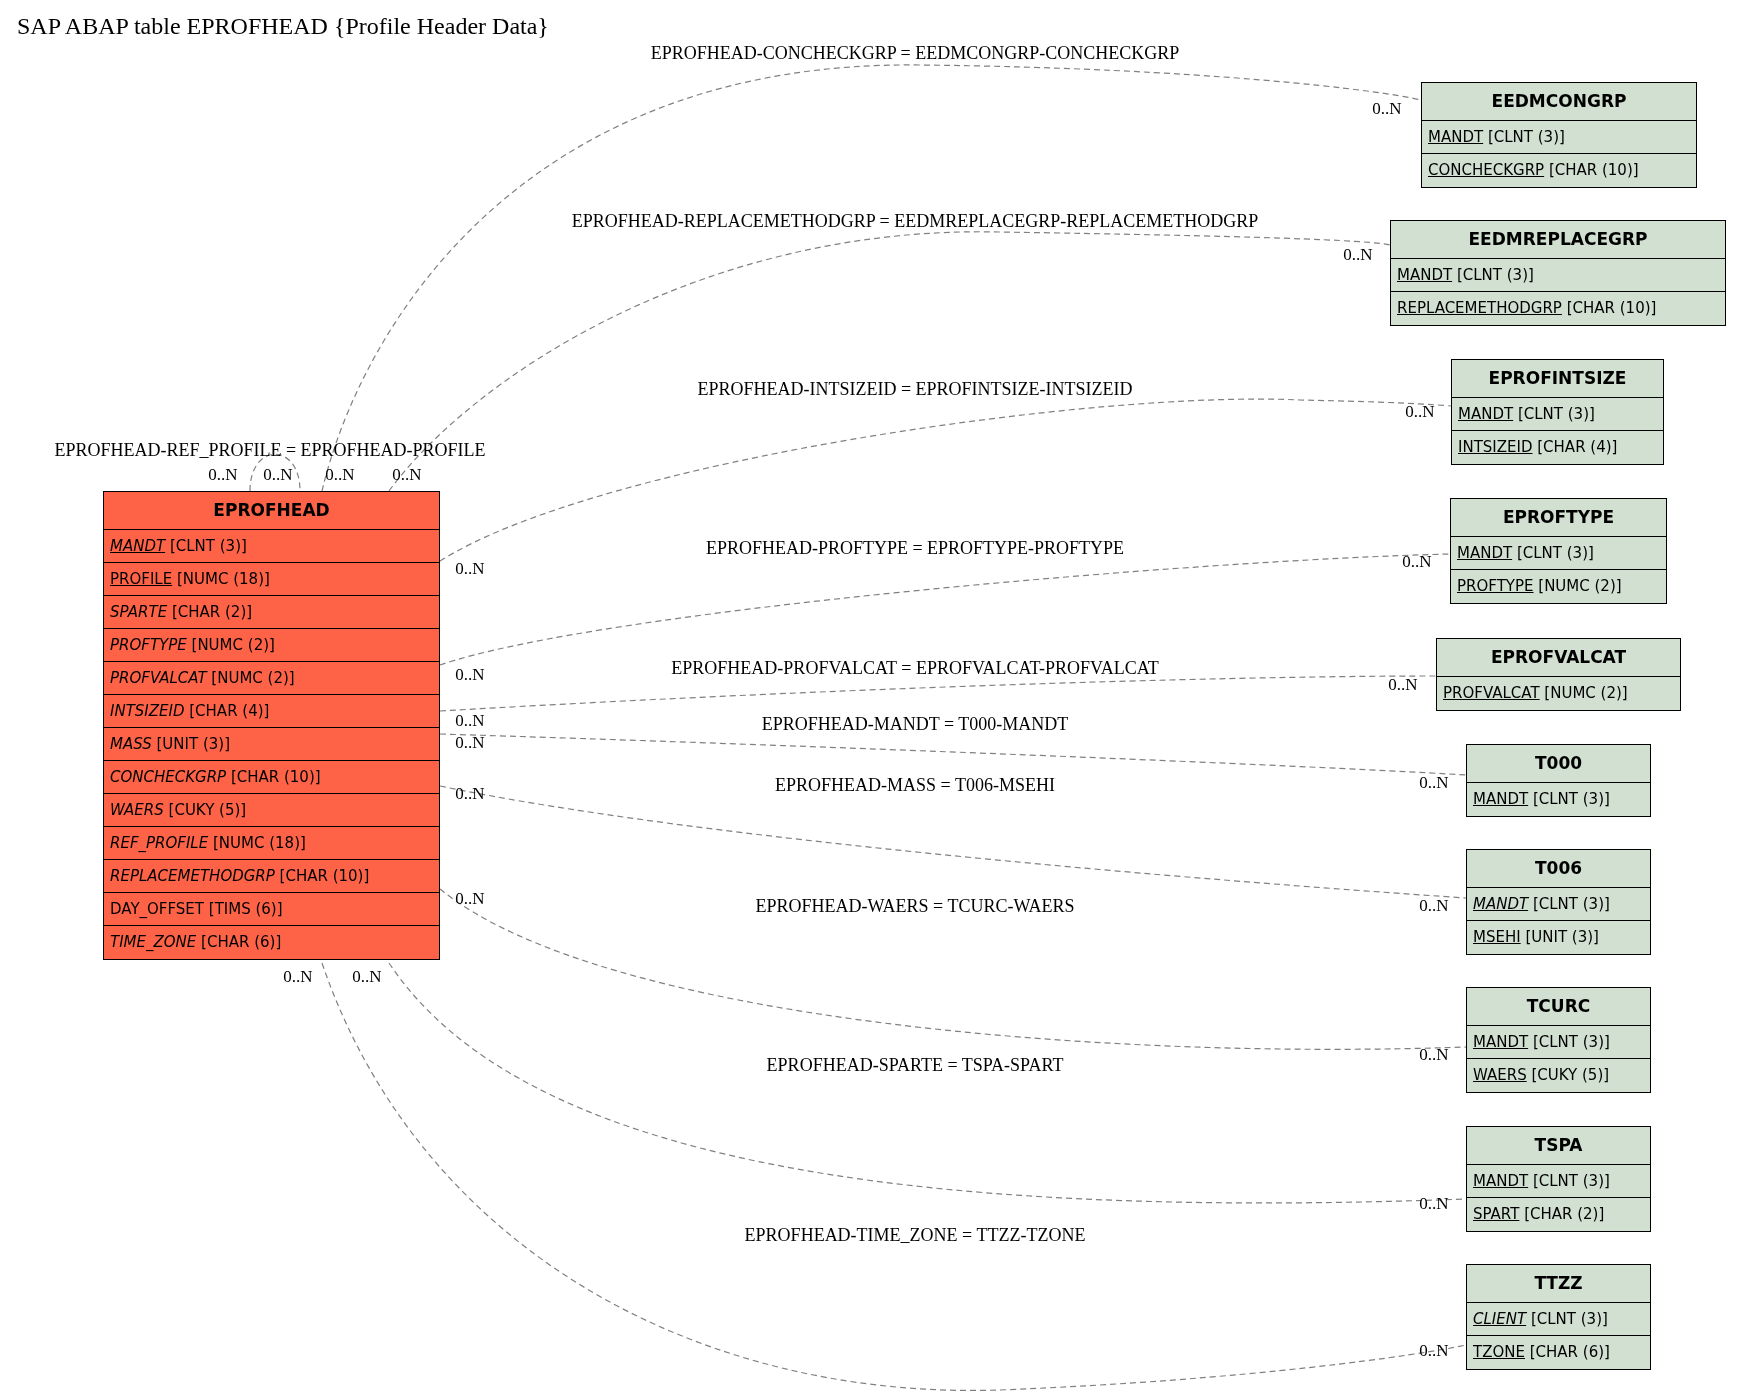 The width and height of the screenshot is (1743, 1395). I want to click on relation-label: EPROFHEAD-REF_PROFILE = EPROFHEAD-PROFILE, so click(270, 450).